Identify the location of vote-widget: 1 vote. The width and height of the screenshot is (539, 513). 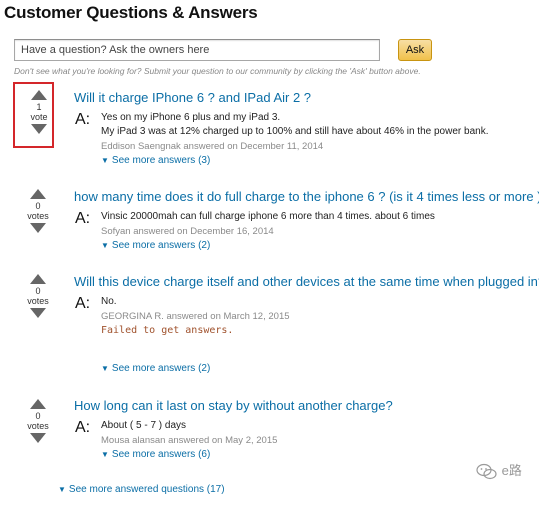
(33, 115).